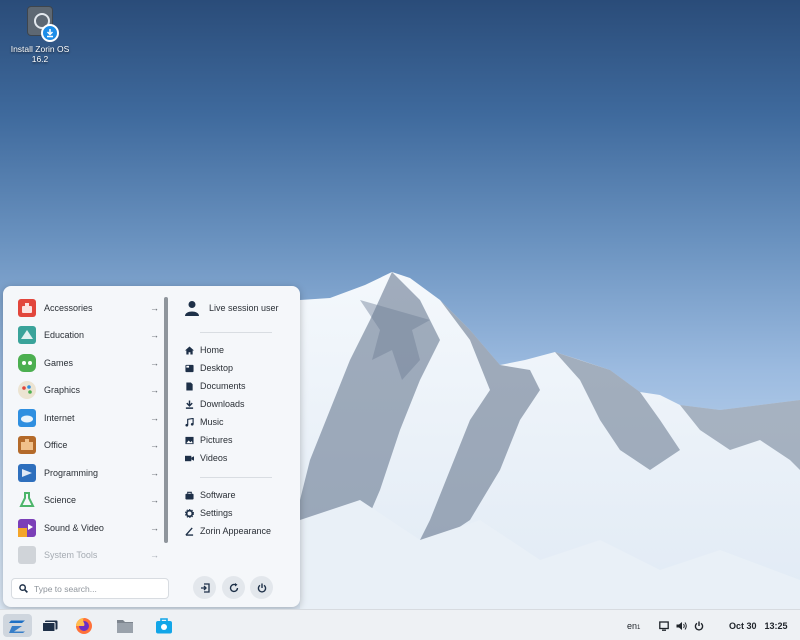 The width and height of the screenshot is (800, 640). What do you see at coordinates (64, 335) in the screenshot?
I see `category-label: Education` at bounding box center [64, 335].